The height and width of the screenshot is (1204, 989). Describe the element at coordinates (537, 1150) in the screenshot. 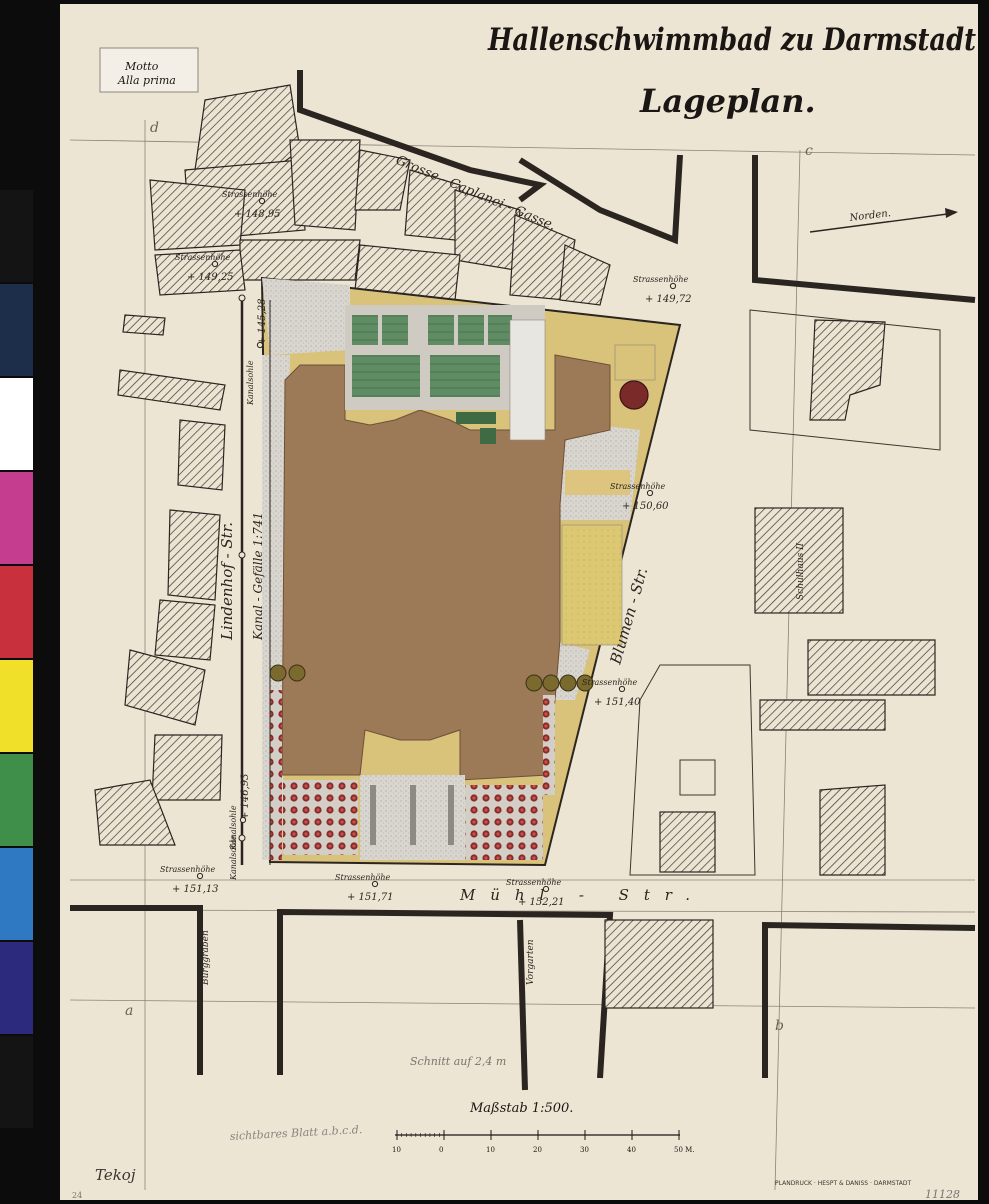

I see `scale-tick-label: 20` at that location.